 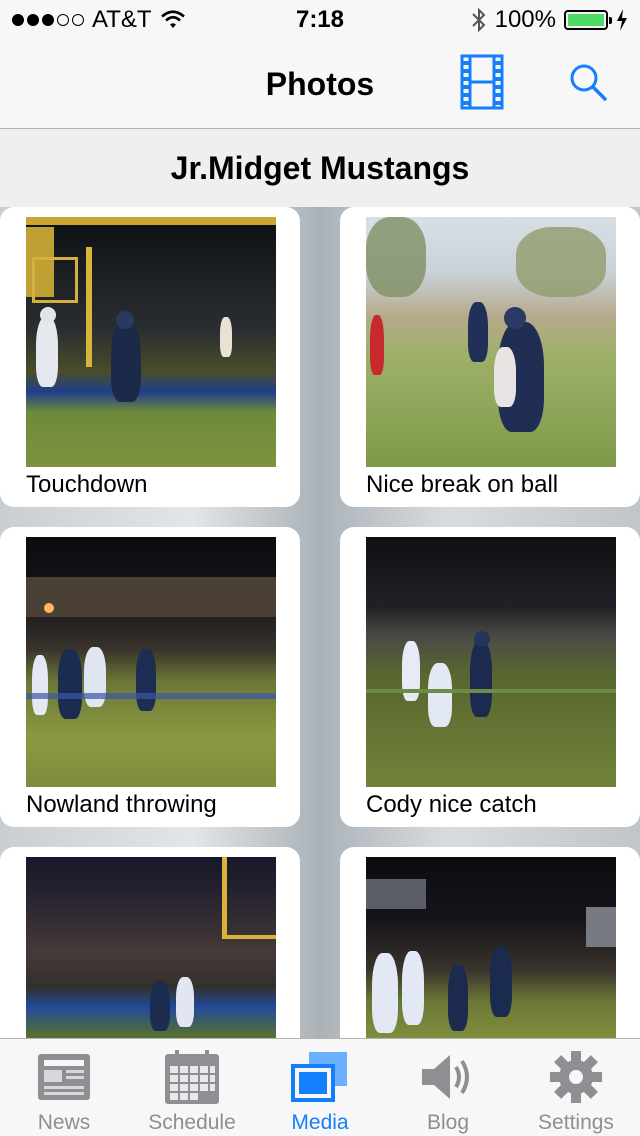 I want to click on tab-bar: News Schedule Media Blog Settings, so click(x=320, y=1087).